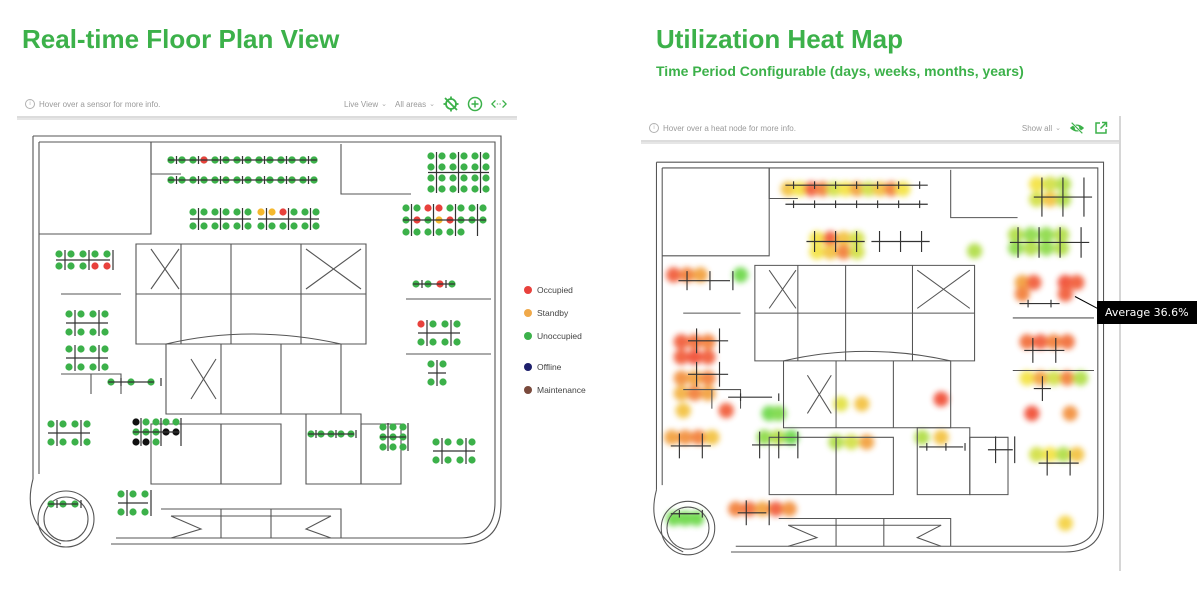  Describe the element at coordinates (451, 104) in the screenshot. I see `locate-off-icon` at that location.